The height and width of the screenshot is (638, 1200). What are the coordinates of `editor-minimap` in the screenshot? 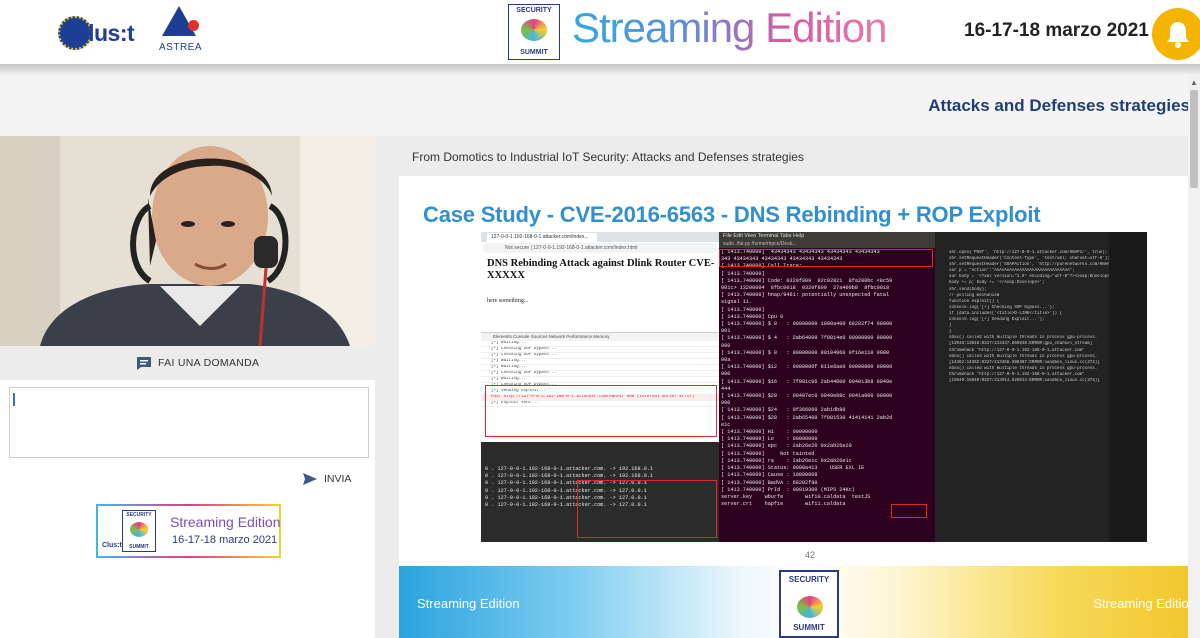 It's located at (1128, 387).